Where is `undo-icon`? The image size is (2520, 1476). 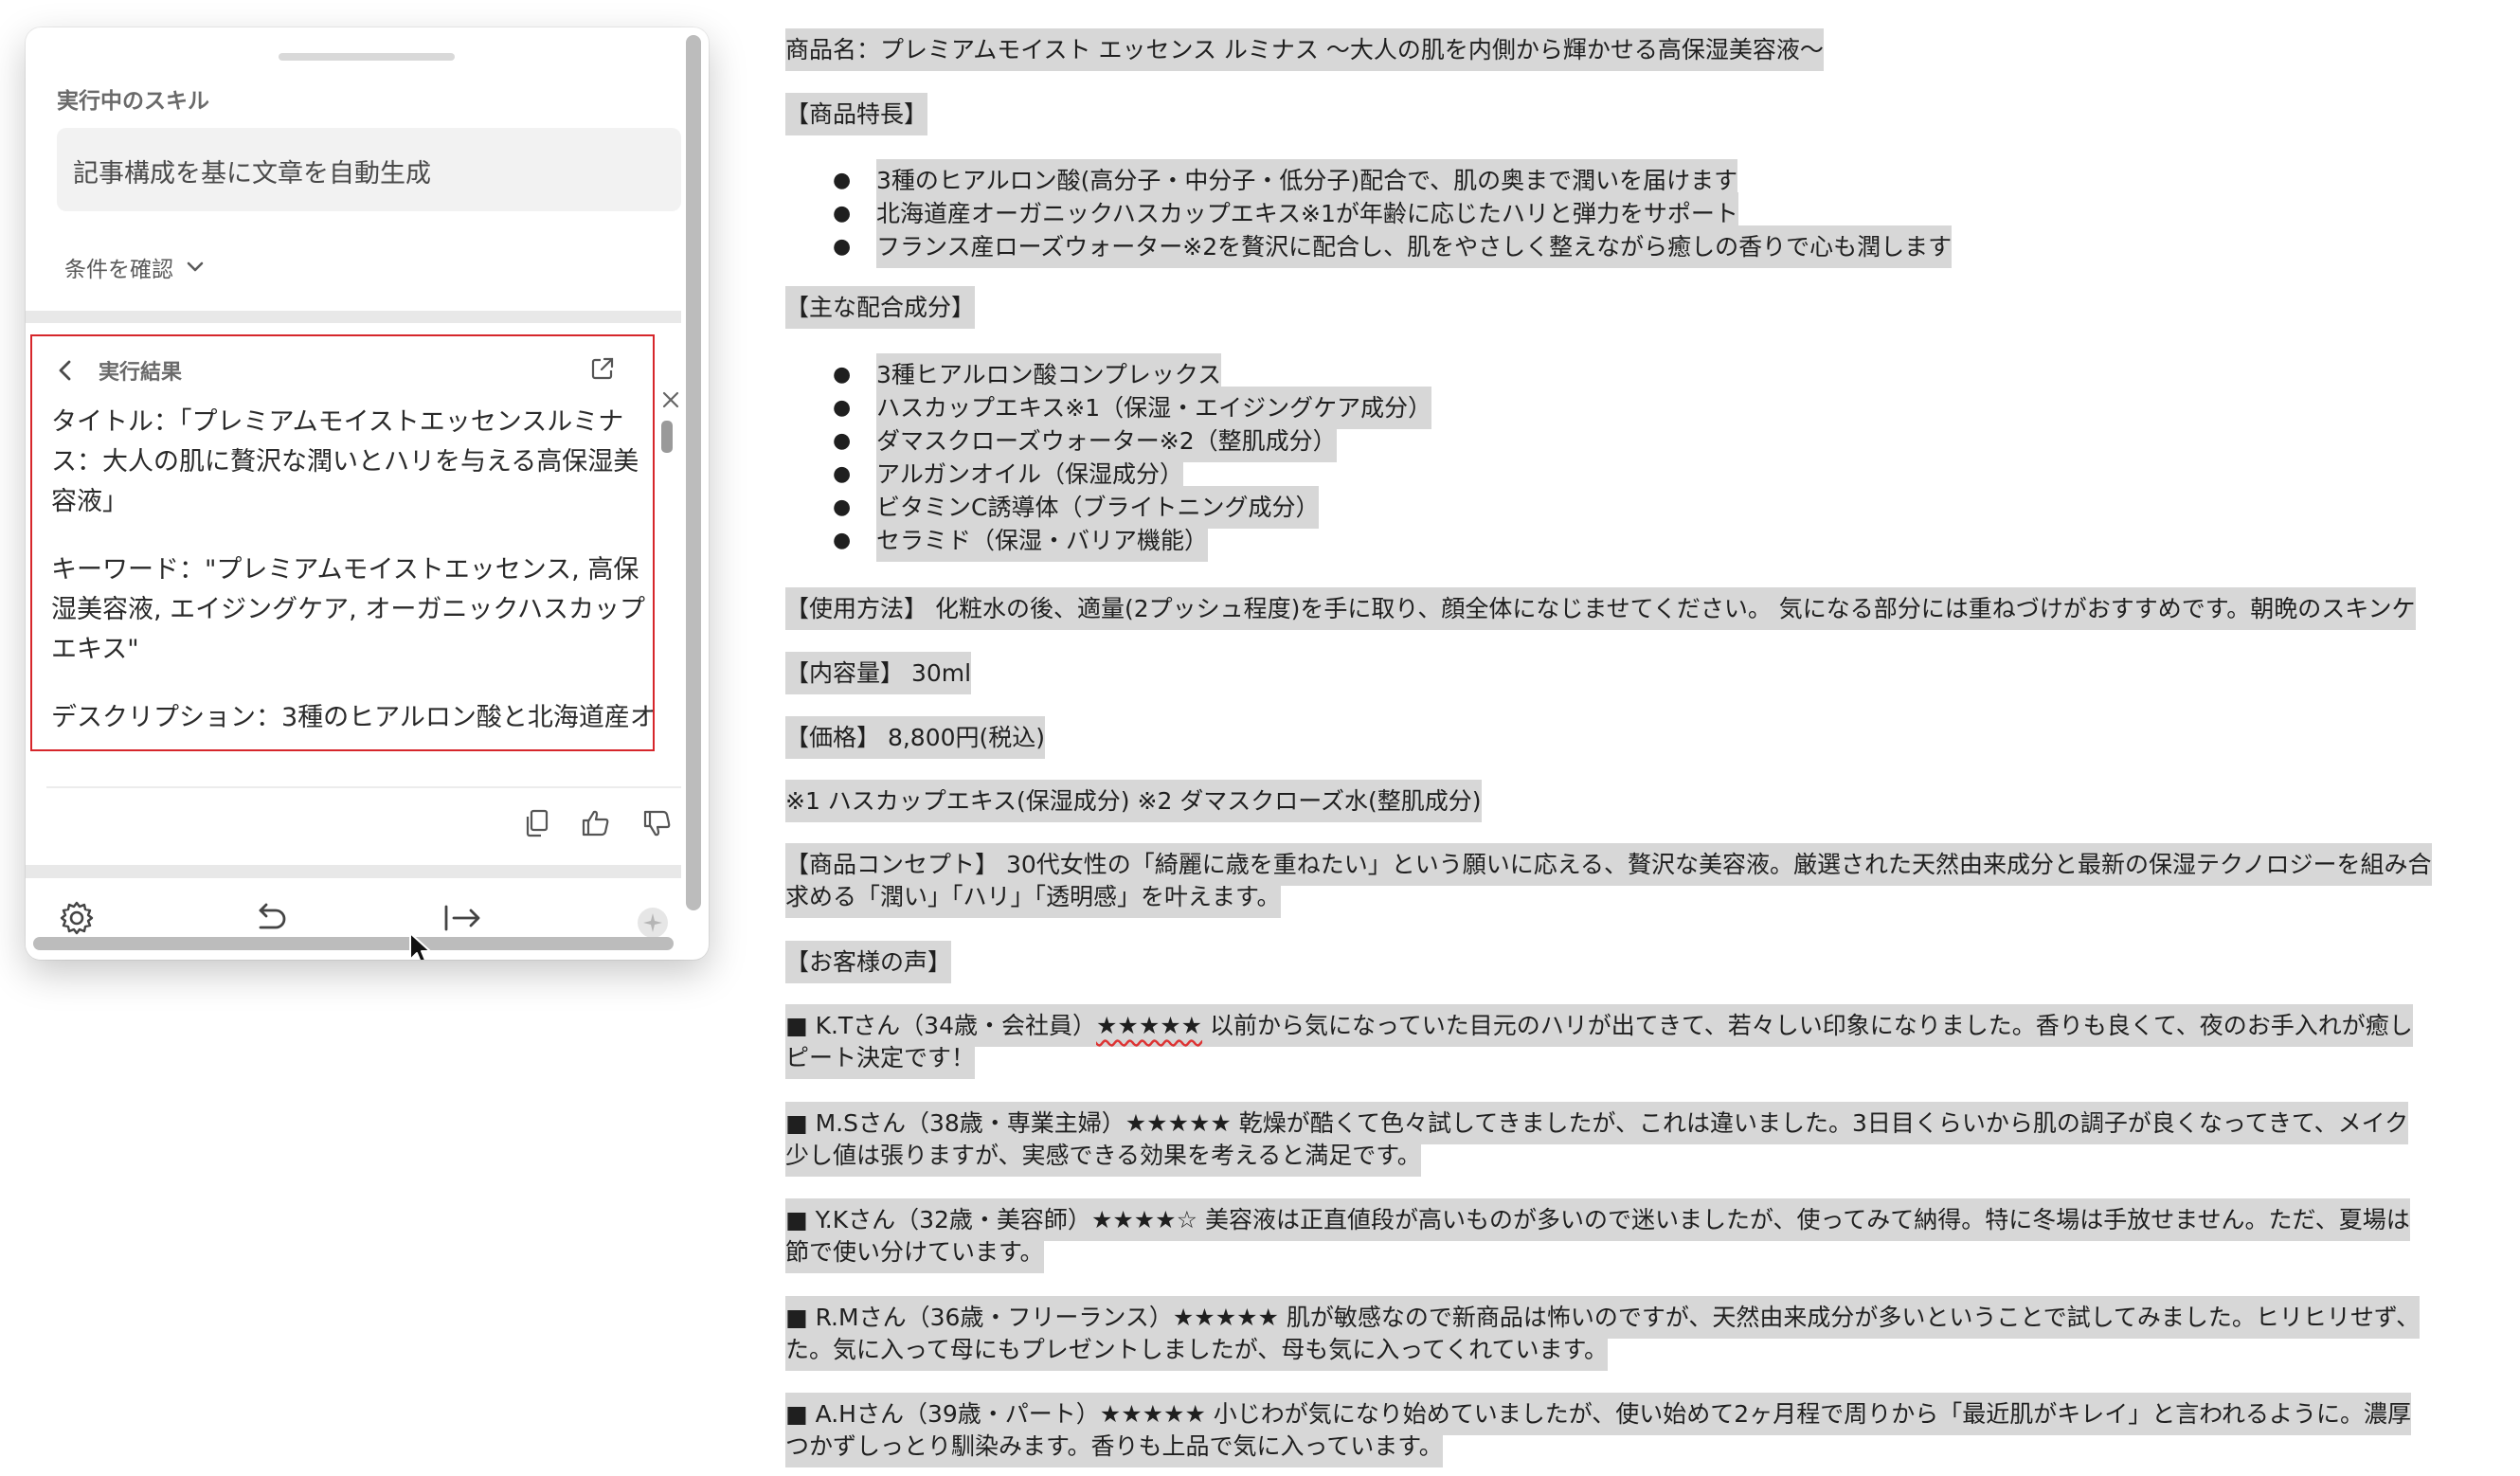
undo-icon is located at coordinates (270, 918).